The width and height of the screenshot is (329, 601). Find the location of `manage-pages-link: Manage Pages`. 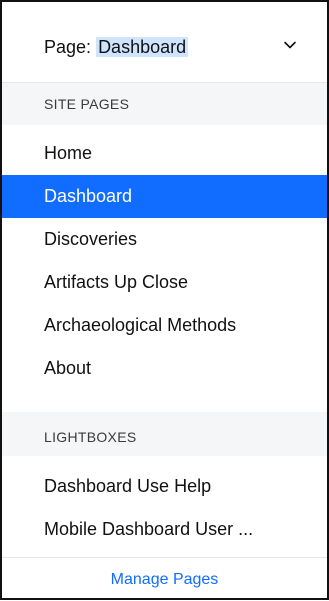

manage-pages-link: Manage Pages is located at coordinates (164, 580).